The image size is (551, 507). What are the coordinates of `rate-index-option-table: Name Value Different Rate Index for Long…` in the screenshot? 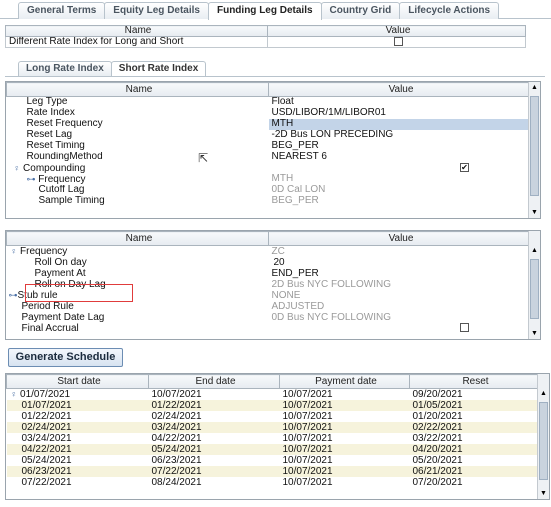 It's located at (265, 37).